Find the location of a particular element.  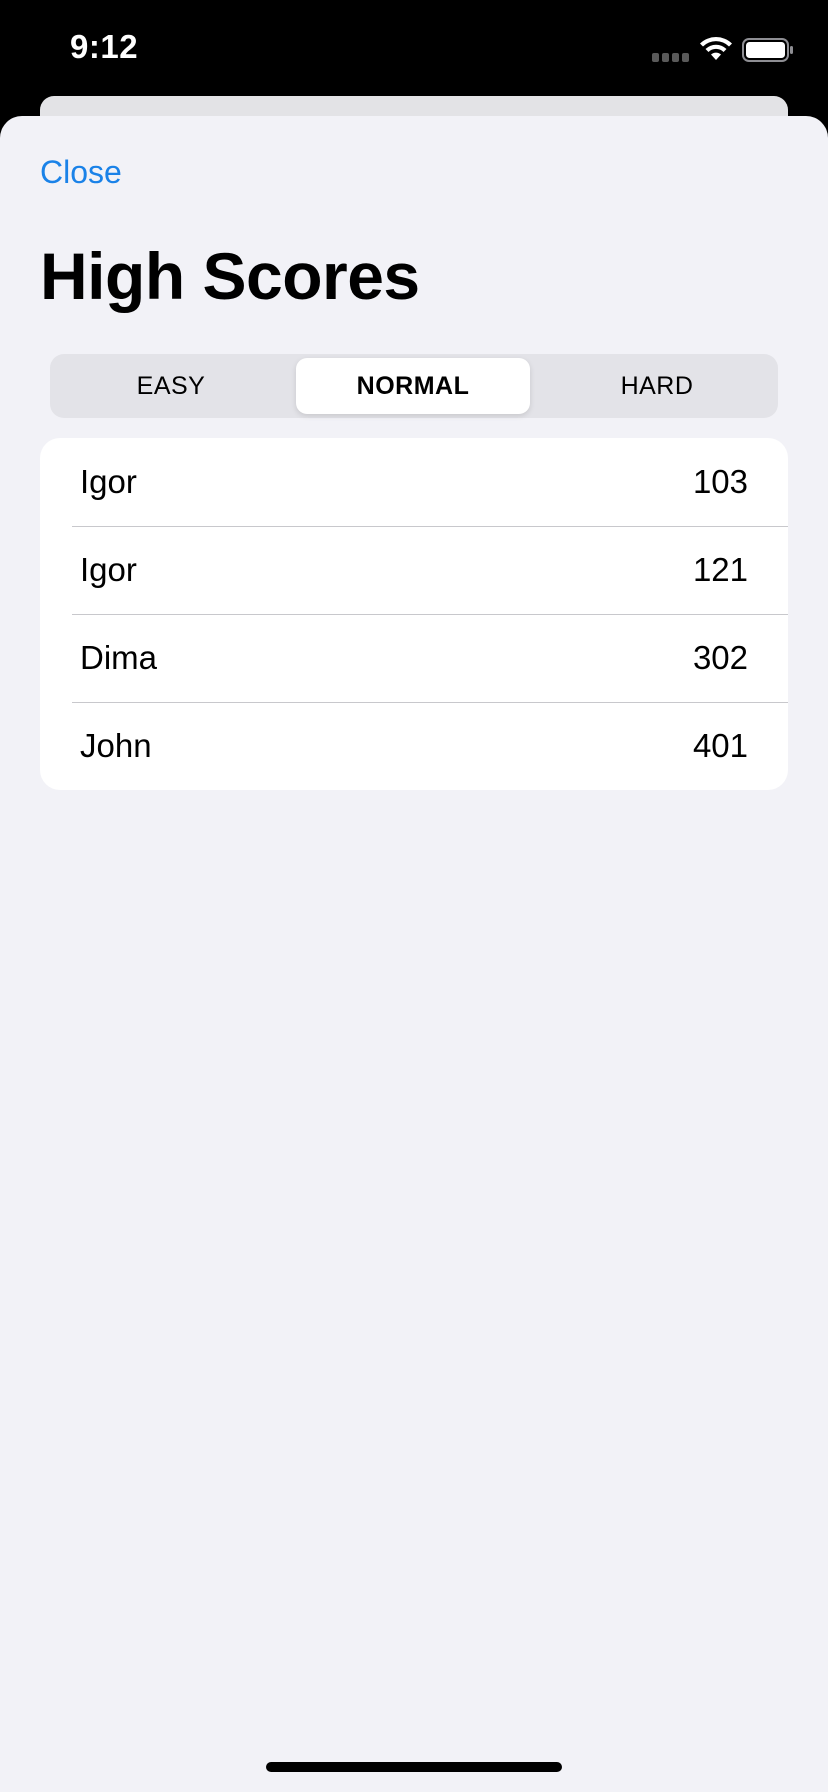

player-score: 302 is located at coordinates (720, 657).